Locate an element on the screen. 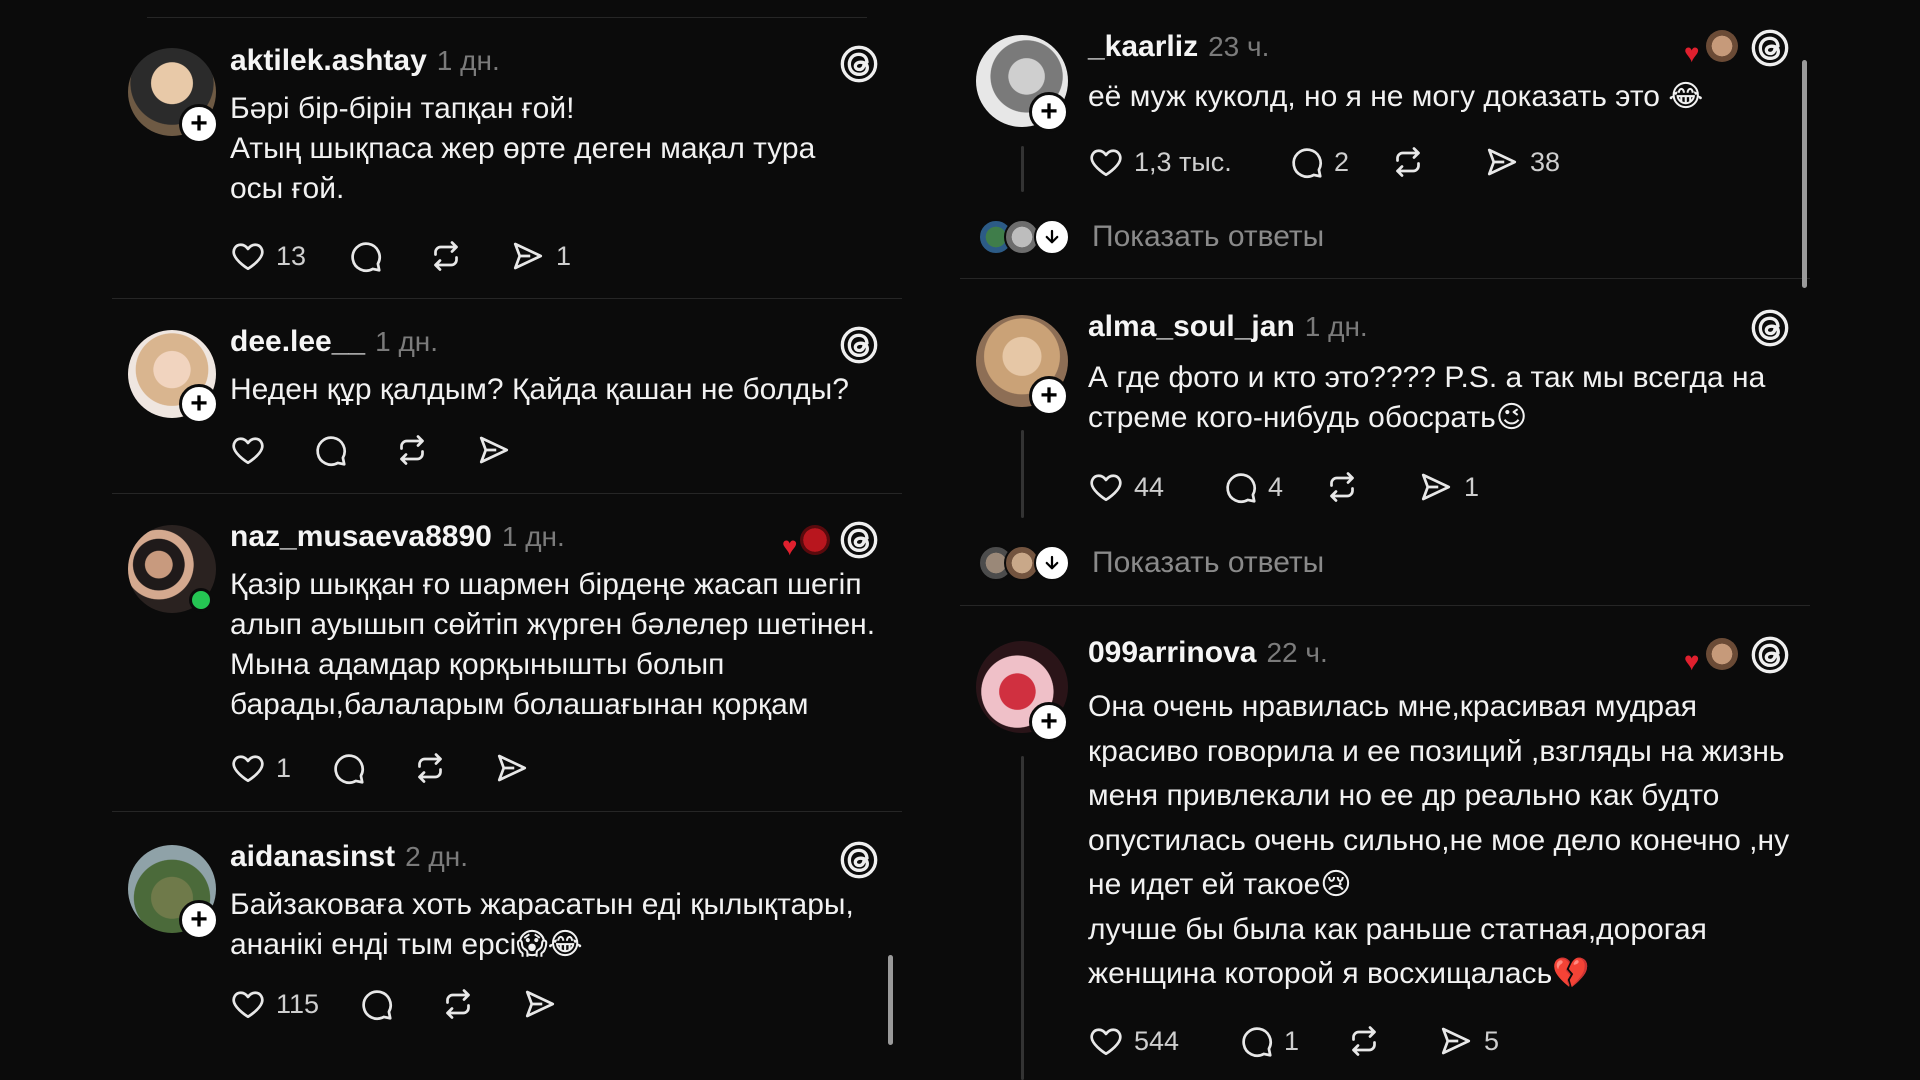 This screenshot has height=1080, width=1920. reply-avatars is located at coordinates (1024, 563).